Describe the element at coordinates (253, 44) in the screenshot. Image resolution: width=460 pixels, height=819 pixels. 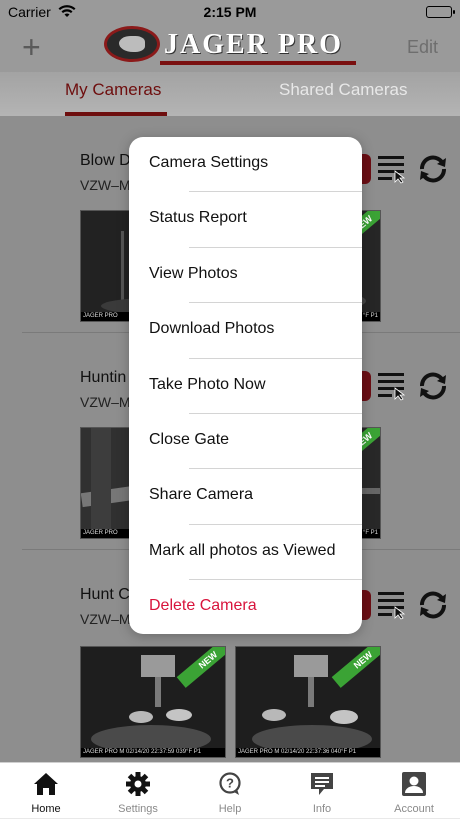
I see `brand-text: JAGER PRO` at that location.